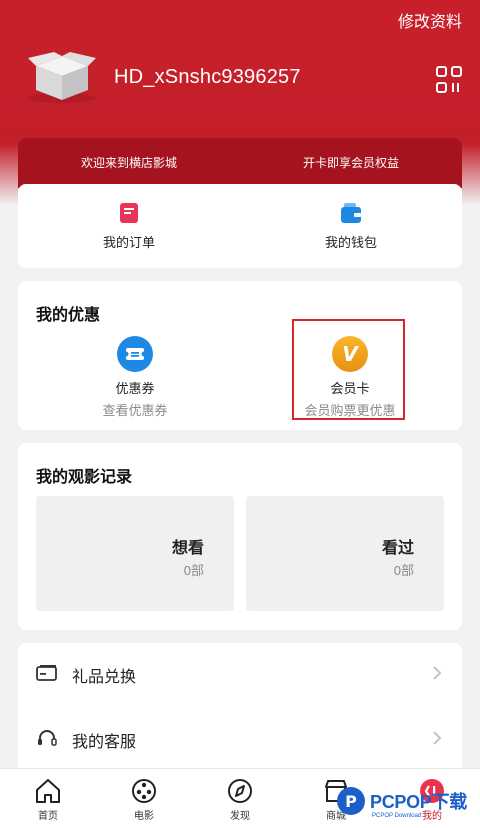 The width and height of the screenshot is (480, 828). What do you see at coordinates (135, 553) in the screenshot?
I see `want-to-watch-box: 想看 0部` at bounding box center [135, 553].